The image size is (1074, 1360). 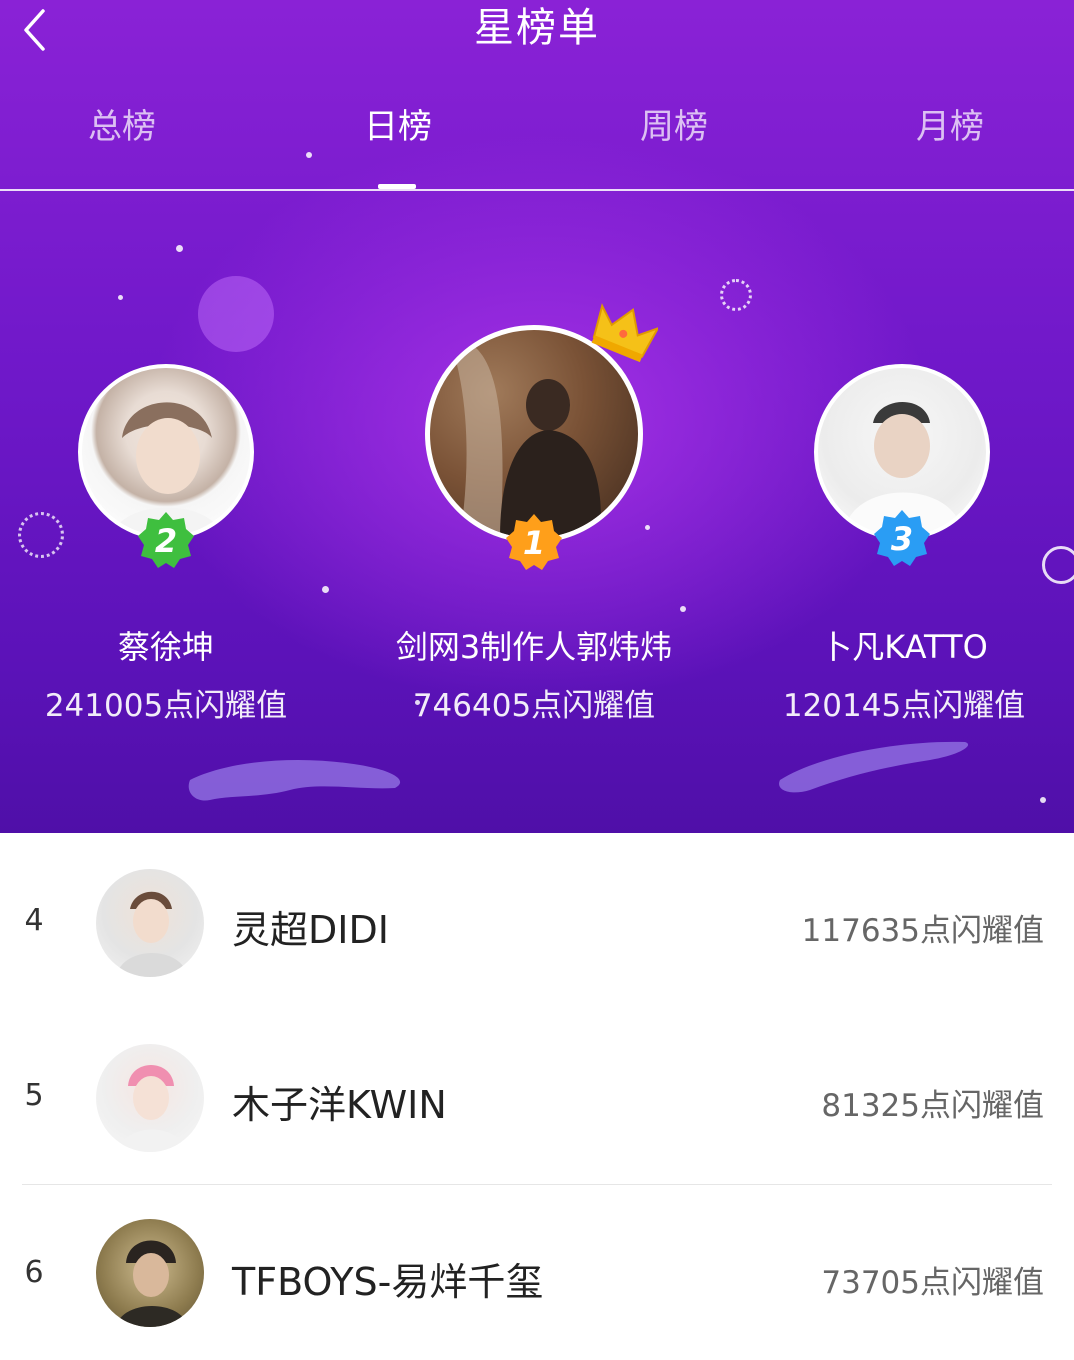 I want to click on podium-score: 120145点闪耀值, so click(x=904, y=706).